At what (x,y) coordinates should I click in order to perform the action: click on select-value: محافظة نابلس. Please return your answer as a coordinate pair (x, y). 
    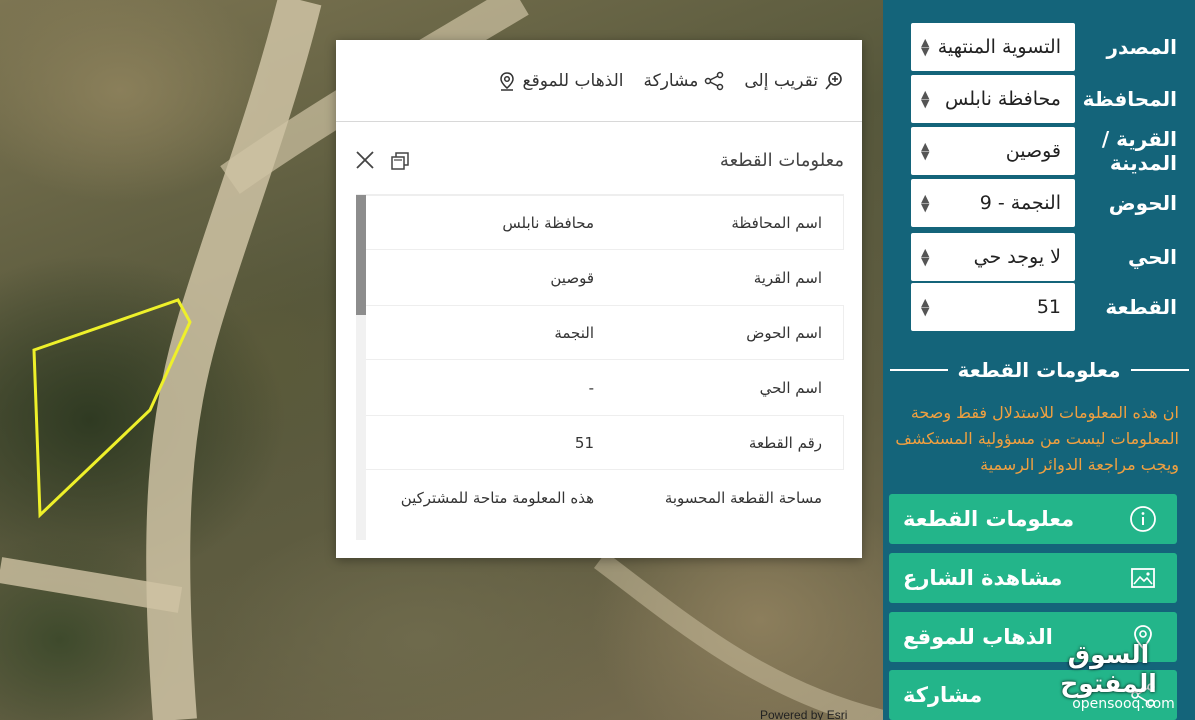
    Looking at the image, I should click on (1002, 99).